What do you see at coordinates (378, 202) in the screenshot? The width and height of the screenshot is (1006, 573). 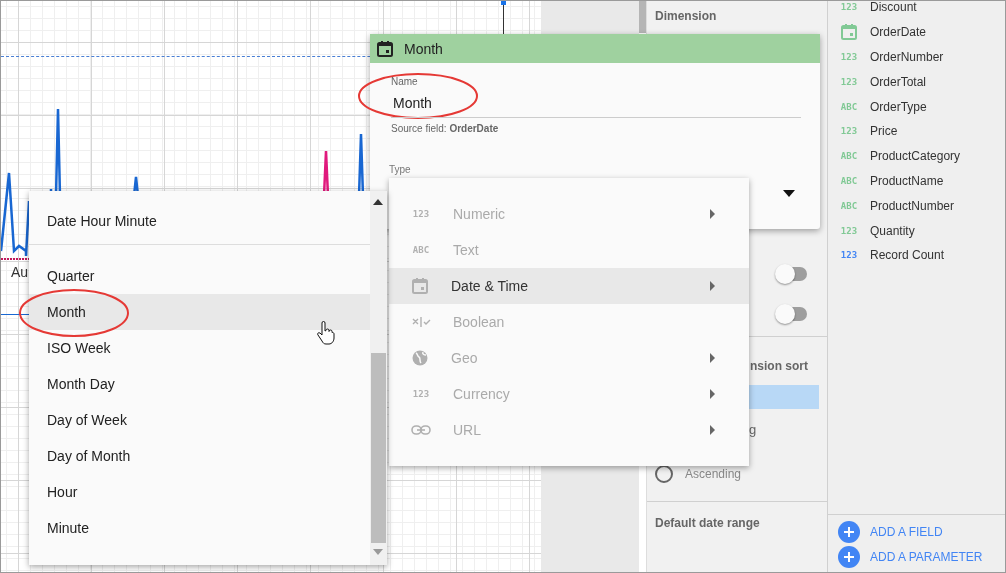 I see `scroll-up-icon` at bounding box center [378, 202].